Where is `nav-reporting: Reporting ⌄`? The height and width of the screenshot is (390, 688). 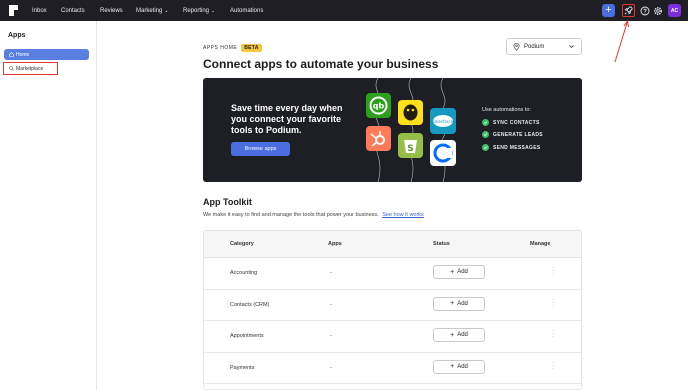
nav-reporting: Reporting ⌄ is located at coordinates (199, 10).